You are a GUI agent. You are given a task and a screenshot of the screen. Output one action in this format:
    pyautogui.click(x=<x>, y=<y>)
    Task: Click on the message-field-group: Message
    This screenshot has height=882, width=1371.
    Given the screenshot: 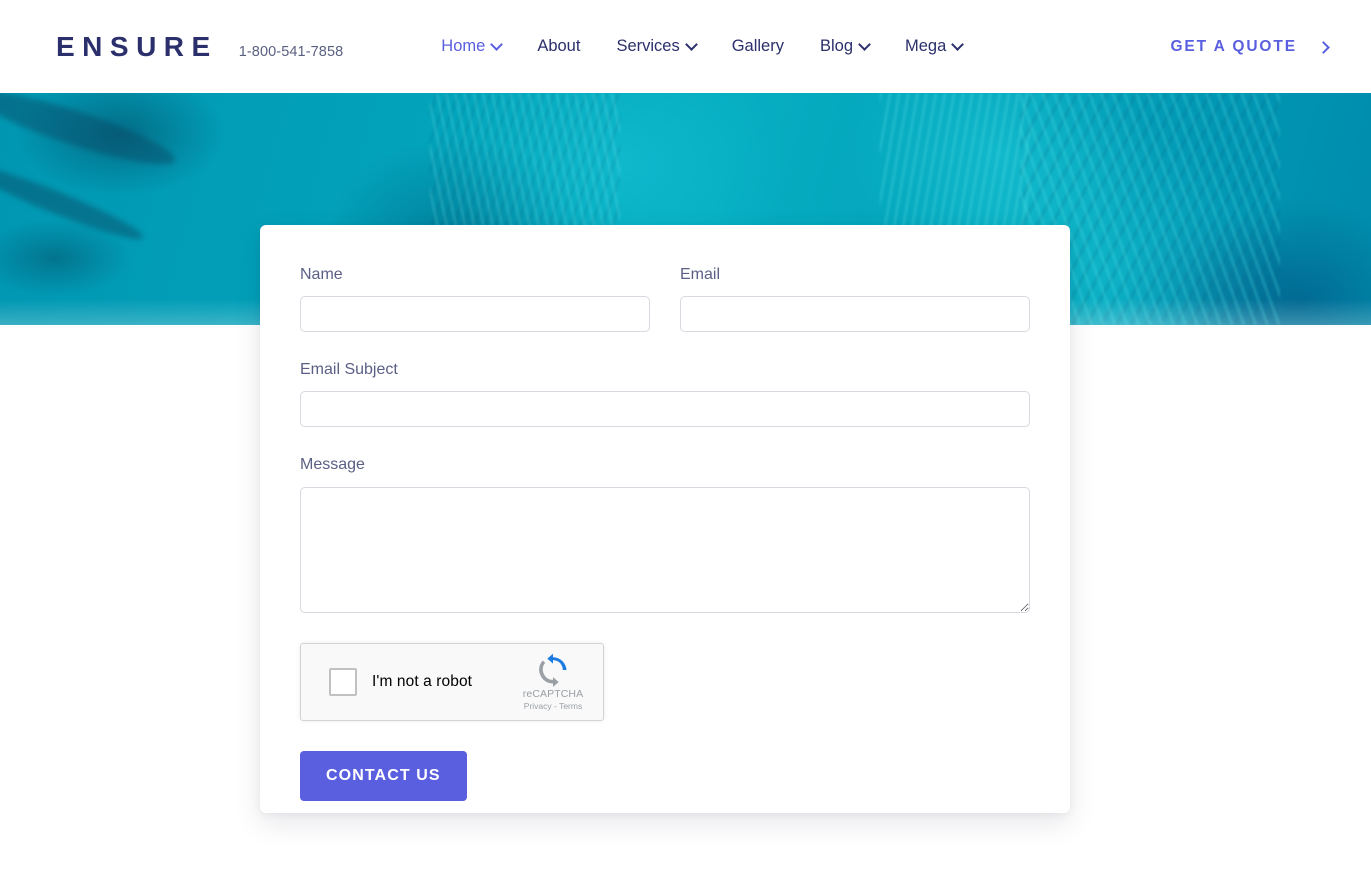 What is the action you would take?
    pyautogui.click(x=665, y=534)
    